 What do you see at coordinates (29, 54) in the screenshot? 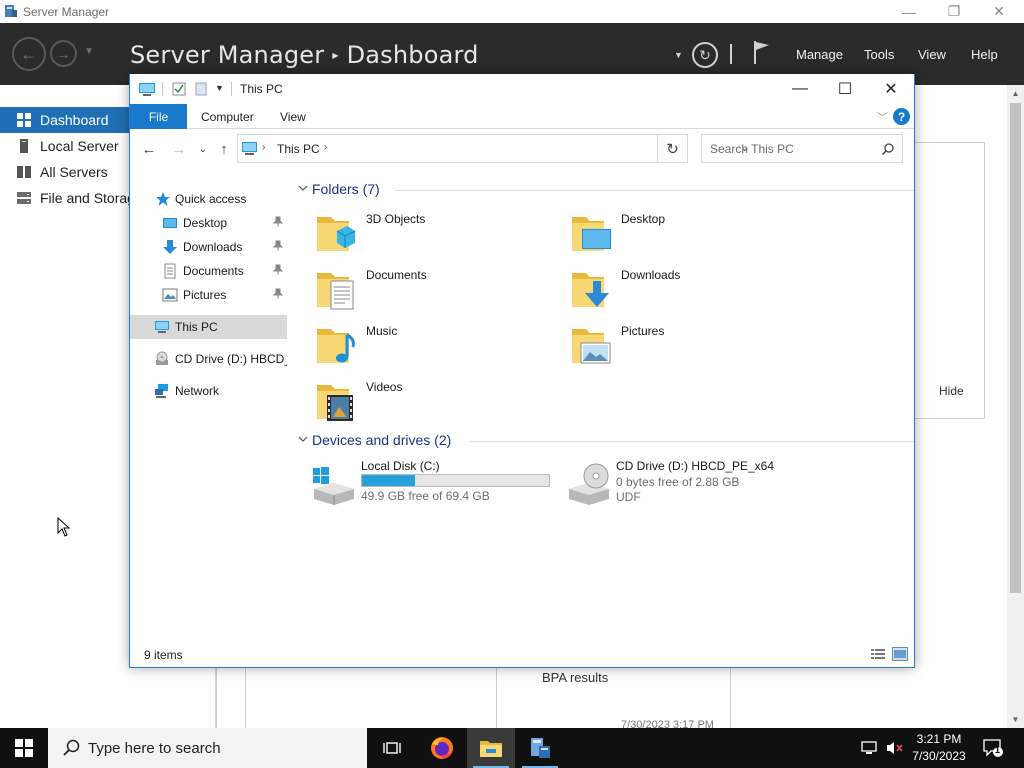
I see `back-button: ←` at bounding box center [29, 54].